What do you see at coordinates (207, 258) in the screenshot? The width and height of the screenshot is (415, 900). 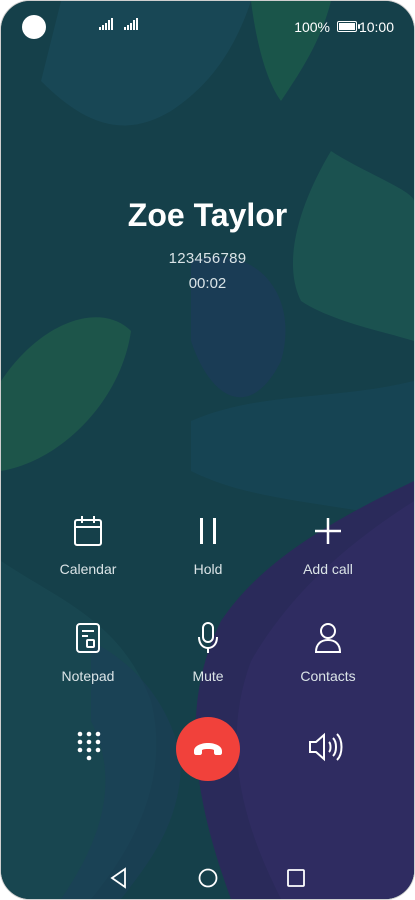 I see `phone-number: 123456789` at bounding box center [207, 258].